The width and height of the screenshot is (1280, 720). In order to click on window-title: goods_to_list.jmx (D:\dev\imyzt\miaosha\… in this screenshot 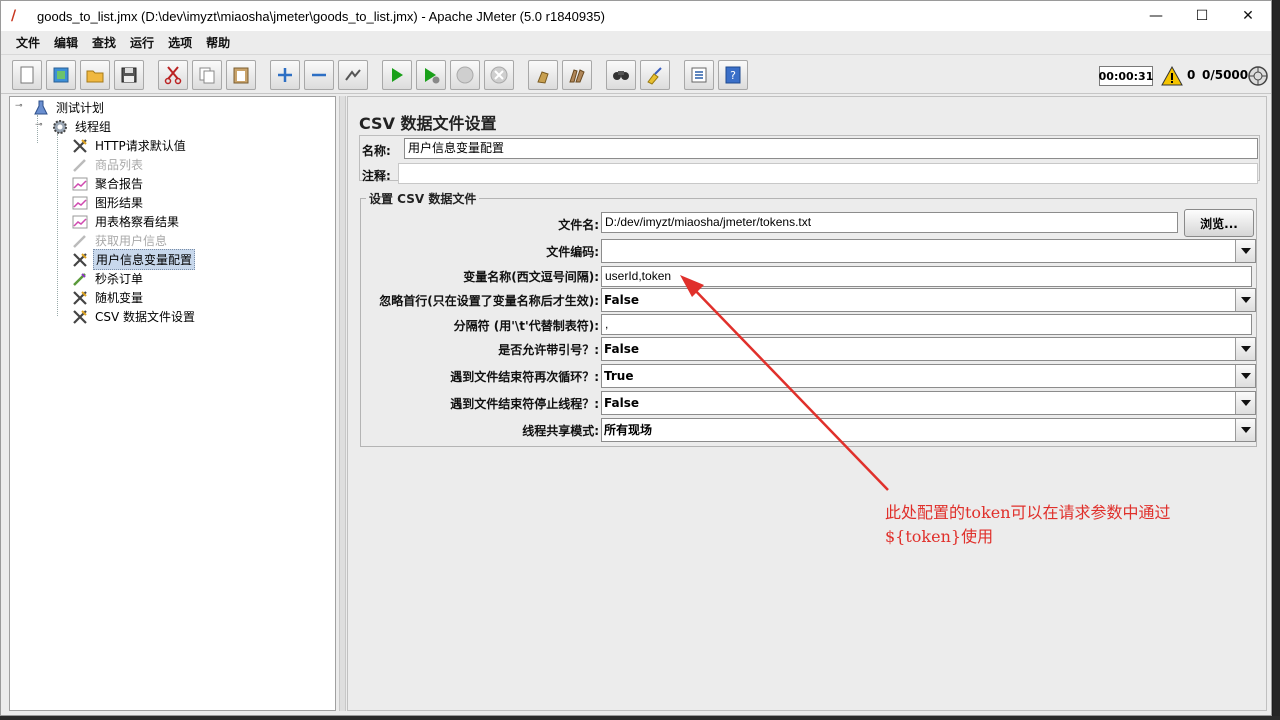, I will do `click(321, 16)`.